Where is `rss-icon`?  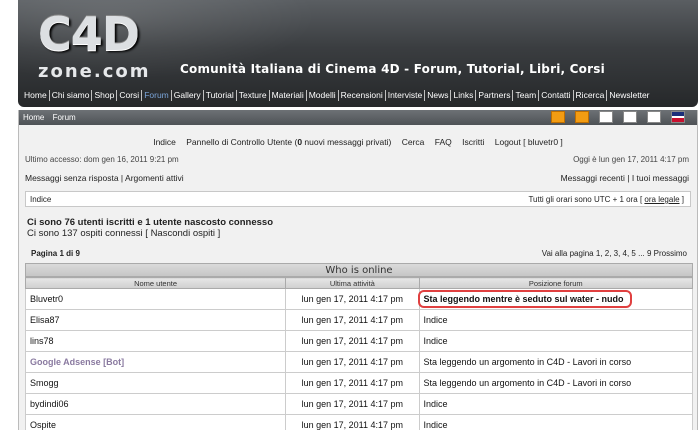 rss-icon is located at coordinates (558, 117).